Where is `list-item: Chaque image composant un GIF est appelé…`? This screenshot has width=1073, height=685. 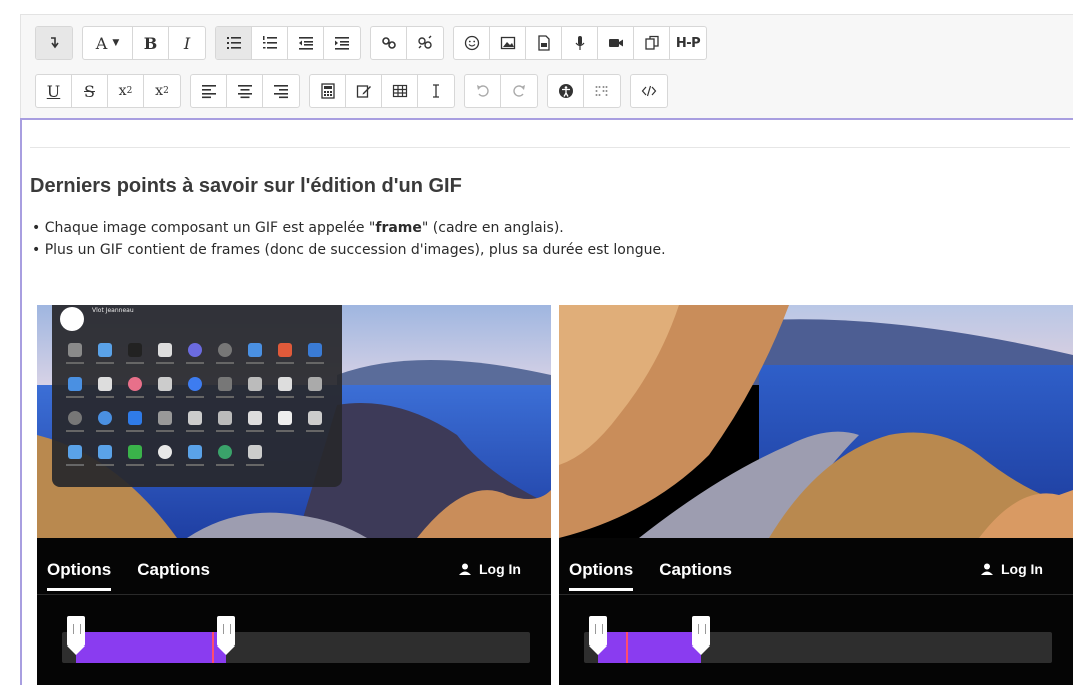 list-item: Chaque image composant un GIF est appelé… is located at coordinates (349, 228).